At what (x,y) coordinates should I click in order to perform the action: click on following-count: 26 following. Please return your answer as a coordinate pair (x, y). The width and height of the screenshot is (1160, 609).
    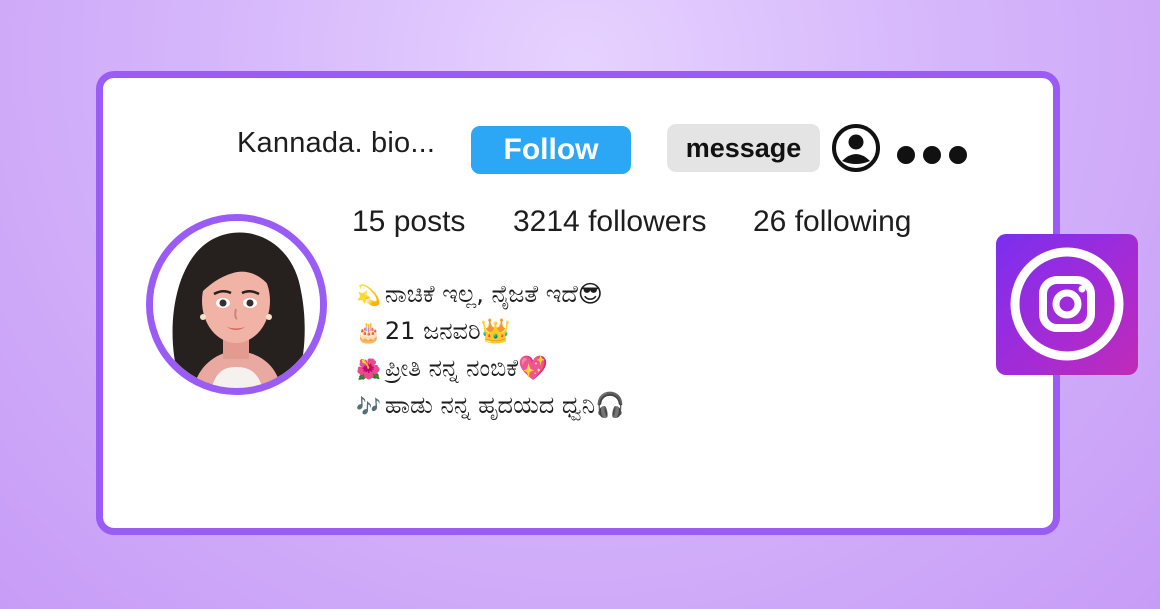
    Looking at the image, I should click on (832, 222).